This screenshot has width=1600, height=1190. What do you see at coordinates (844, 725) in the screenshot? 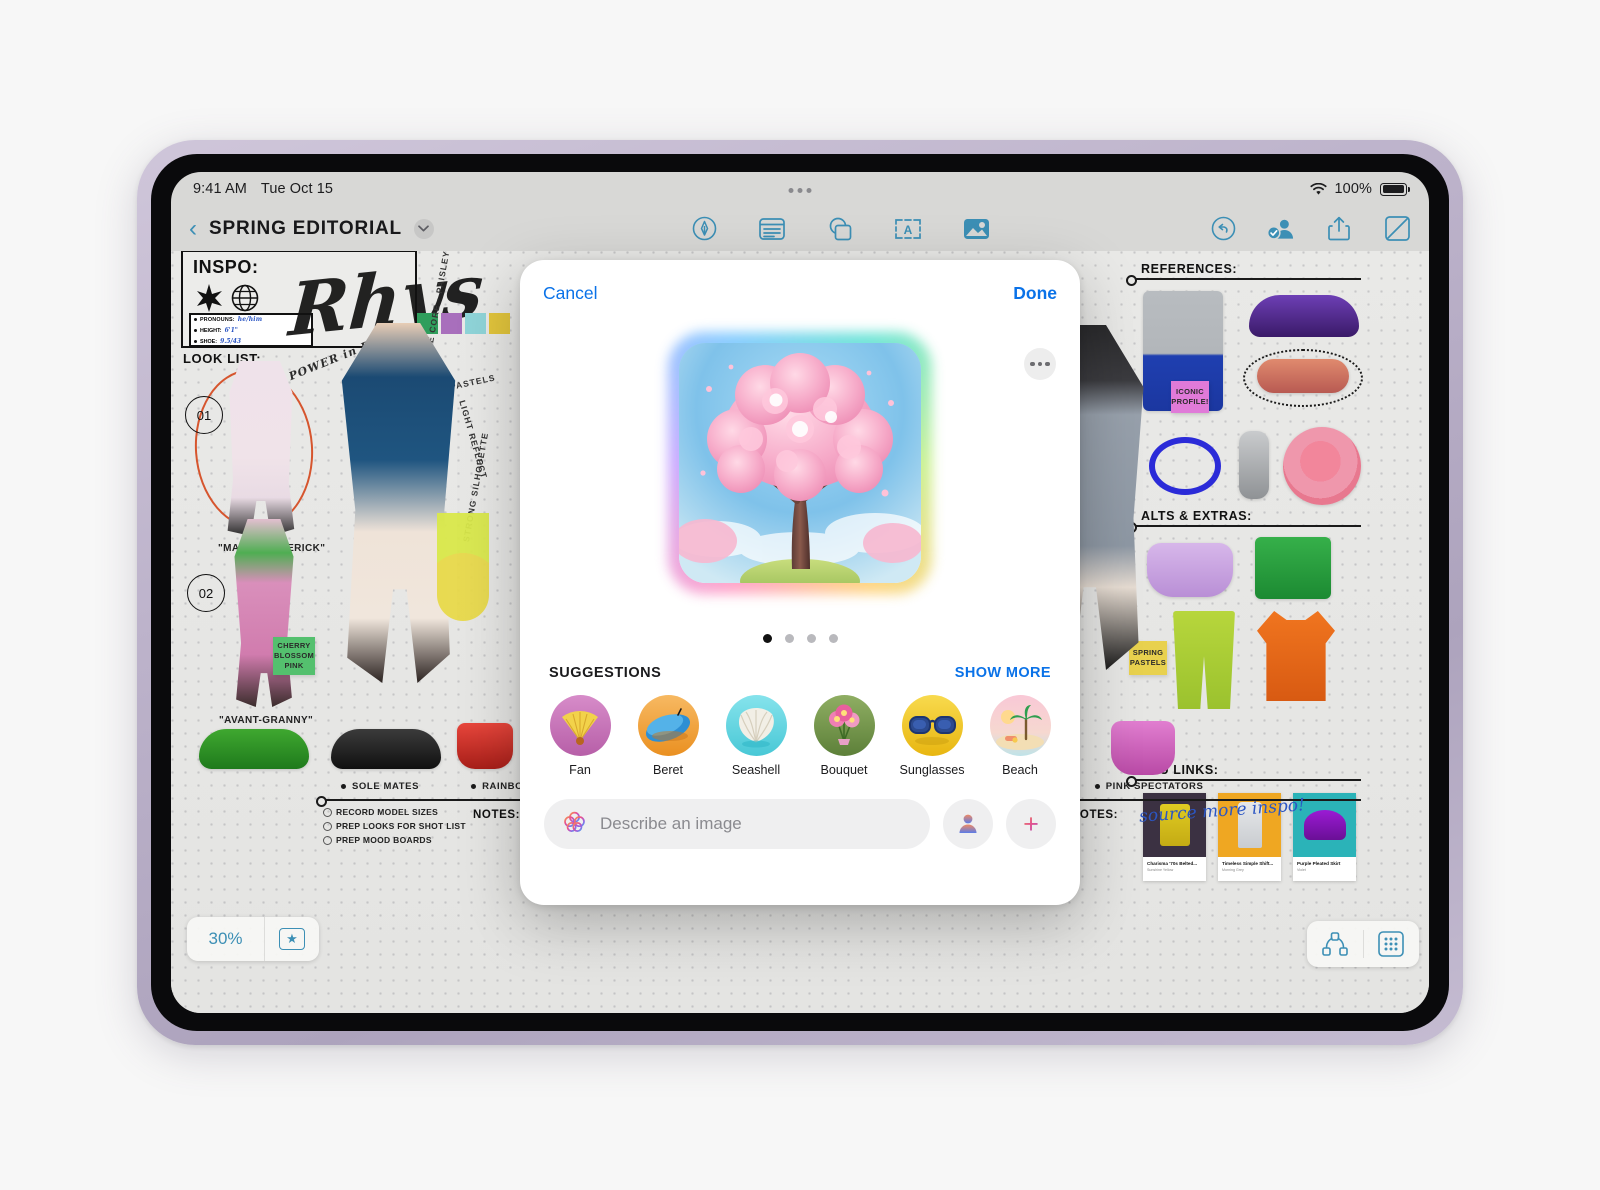
I see `bouquet-icon` at bounding box center [844, 725].